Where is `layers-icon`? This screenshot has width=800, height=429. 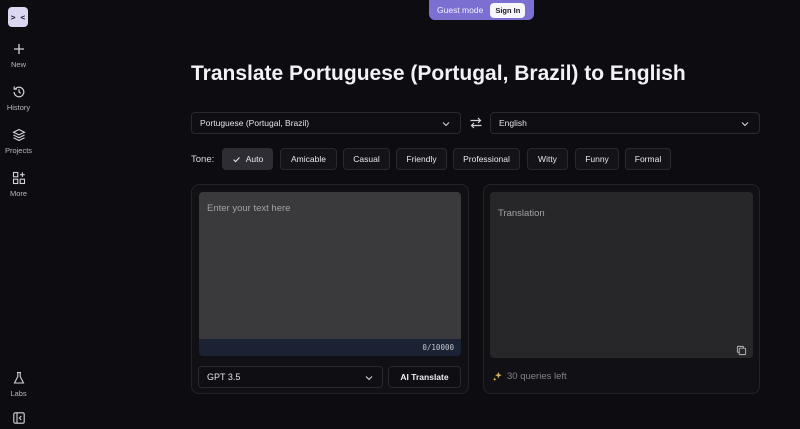 layers-icon is located at coordinates (18, 135).